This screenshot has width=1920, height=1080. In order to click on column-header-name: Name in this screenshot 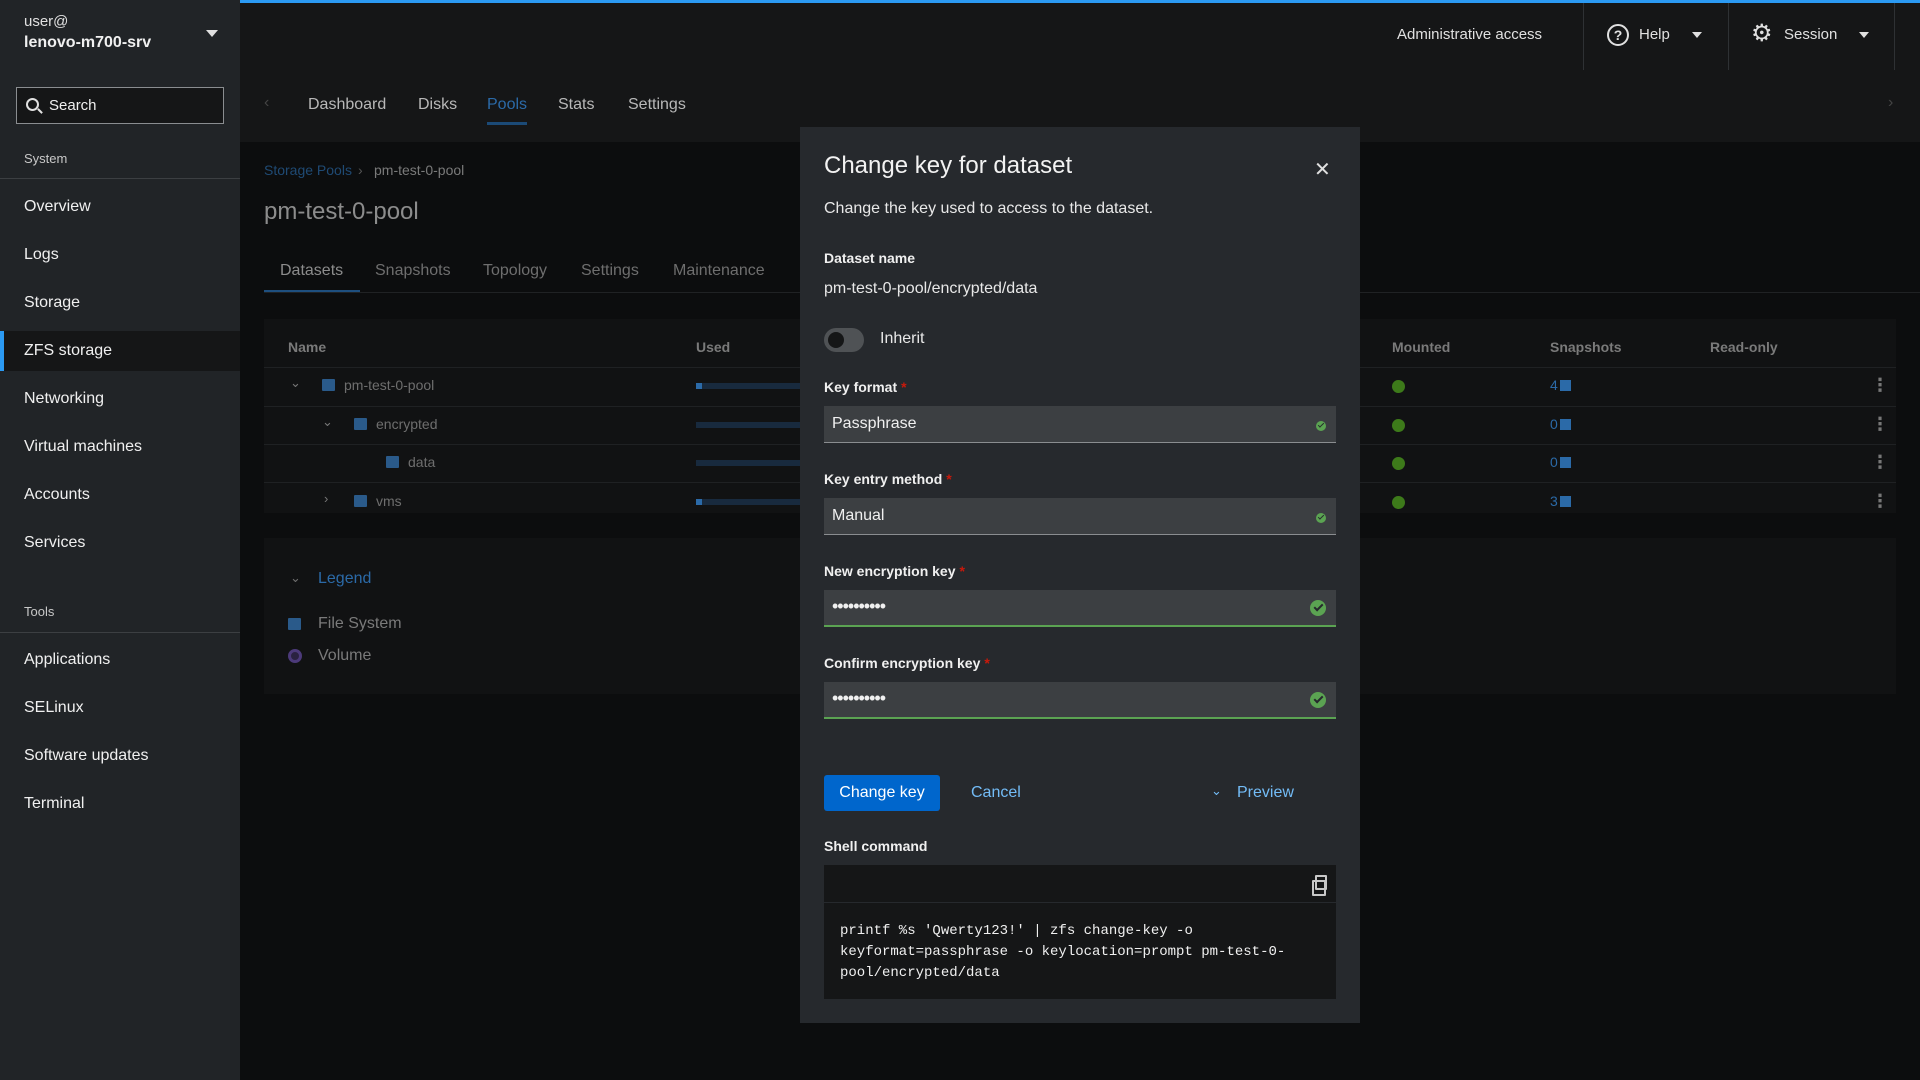, I will do `click(307, 347)`.